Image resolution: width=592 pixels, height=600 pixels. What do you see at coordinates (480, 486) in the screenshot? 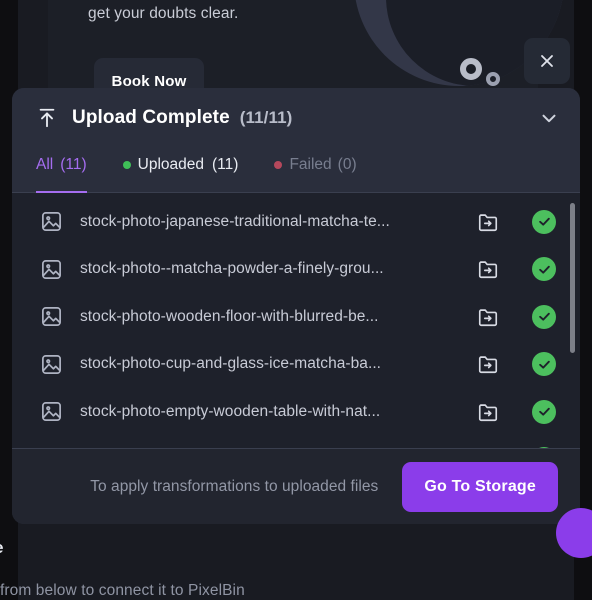
I see `go-to-storage-button: Go To Storage` at bounding box center [480, 486].